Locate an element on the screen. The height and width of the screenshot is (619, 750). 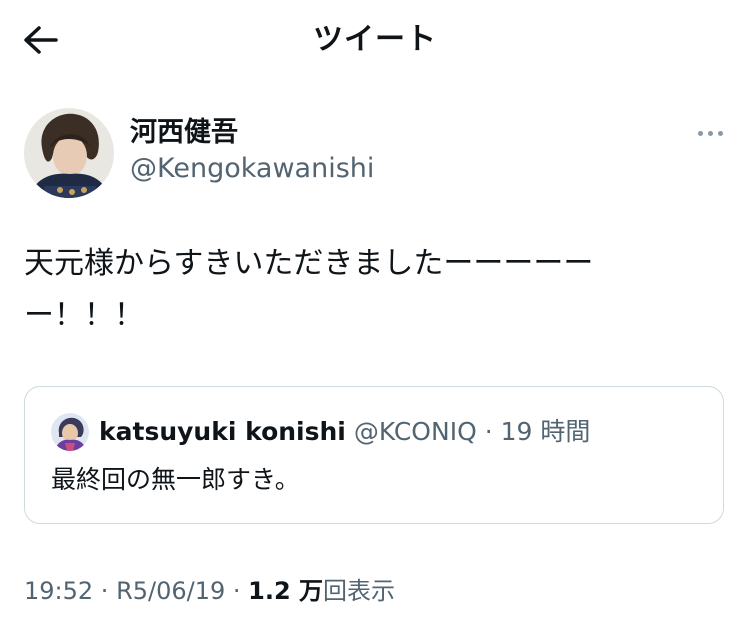
top-bar: ツイート is located at coordinates (375, 40).